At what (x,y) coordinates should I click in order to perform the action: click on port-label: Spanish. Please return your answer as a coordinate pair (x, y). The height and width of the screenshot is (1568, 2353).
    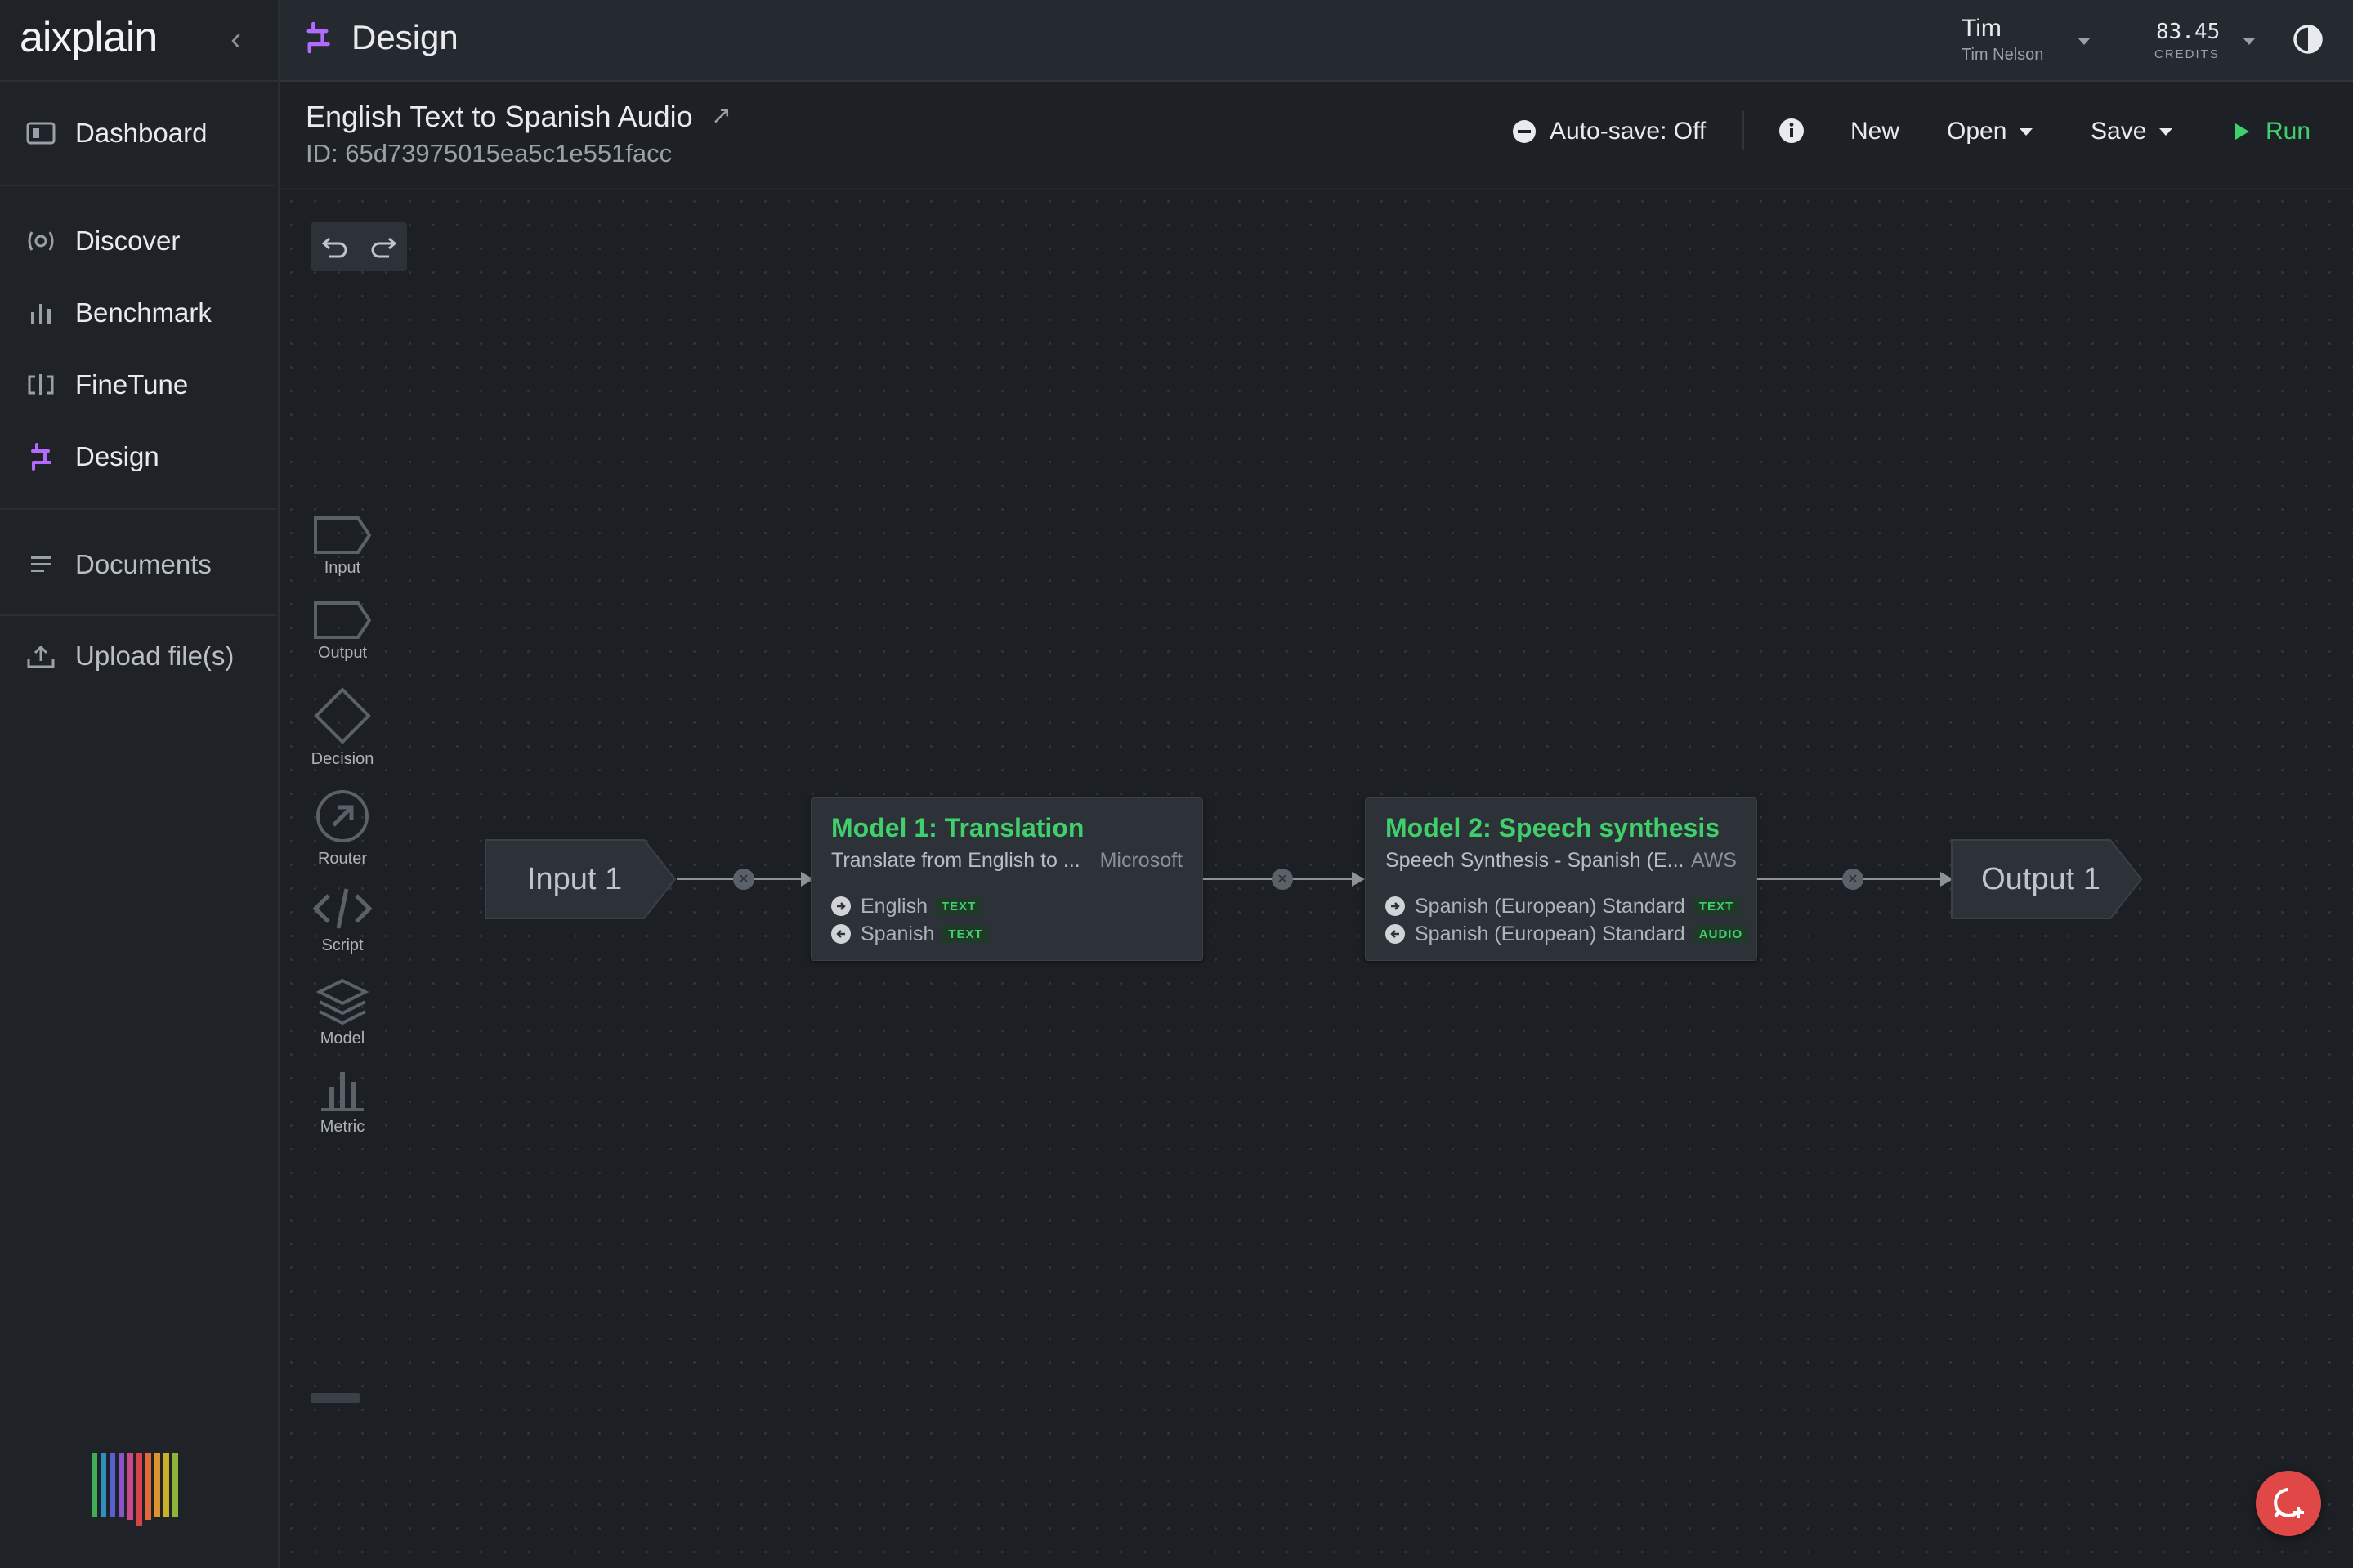
    Looking at the image, I should click on (898, 933).